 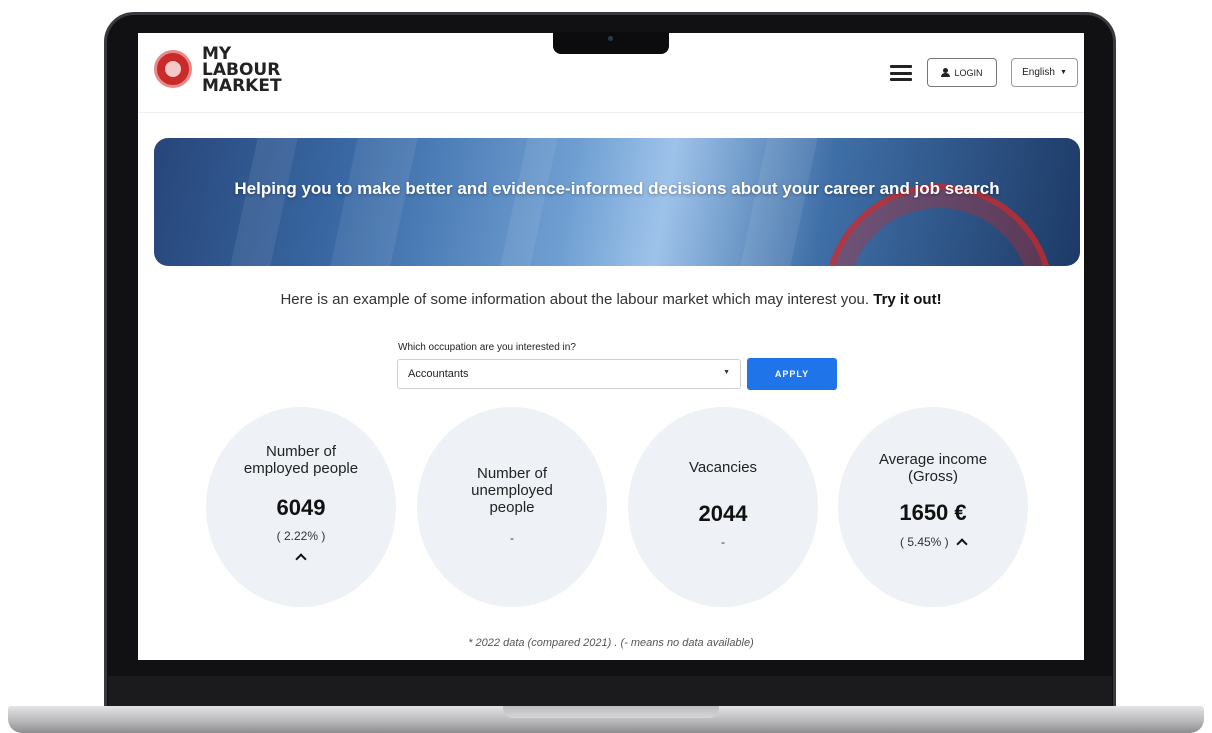 What do you see at coordinates (723, 513) in the screenshot?
I see `stat-value: 2044` at bounding box center [723, 513].